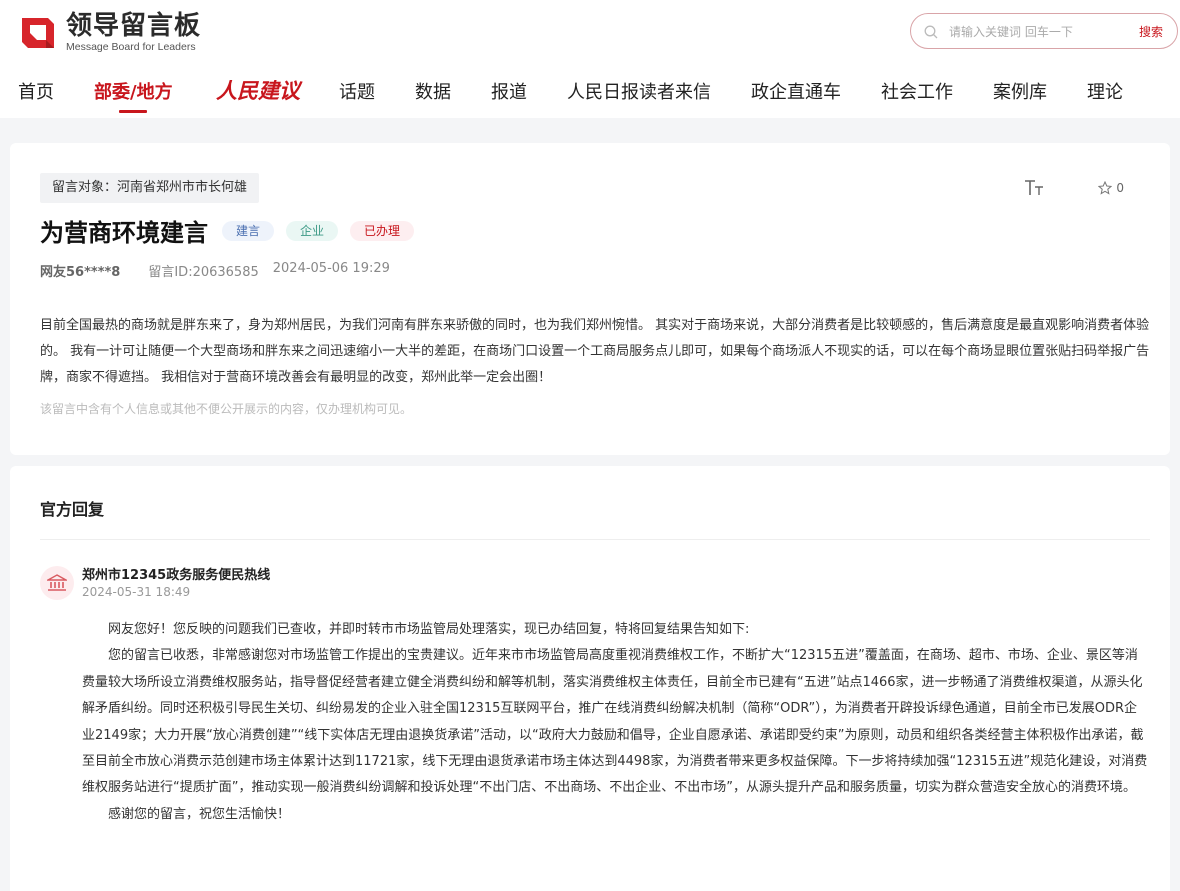  Describe the element at coordinates (796, 91) in the screenshot. I see `nav-gov-enterprise: 政企直通车` at that location.